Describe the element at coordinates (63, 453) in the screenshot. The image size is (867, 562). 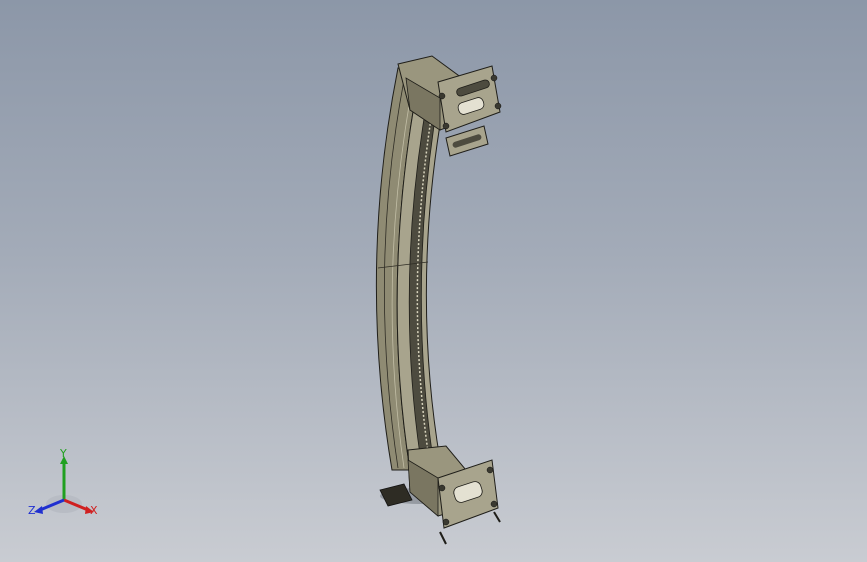
I see `y-axis-label: Y` at that location.